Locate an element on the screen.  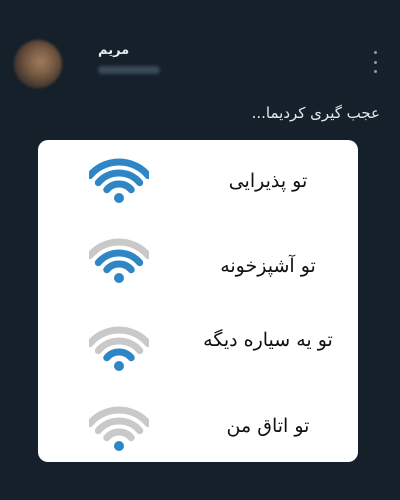
post-header: مریم is located at coordinates (200, 64).